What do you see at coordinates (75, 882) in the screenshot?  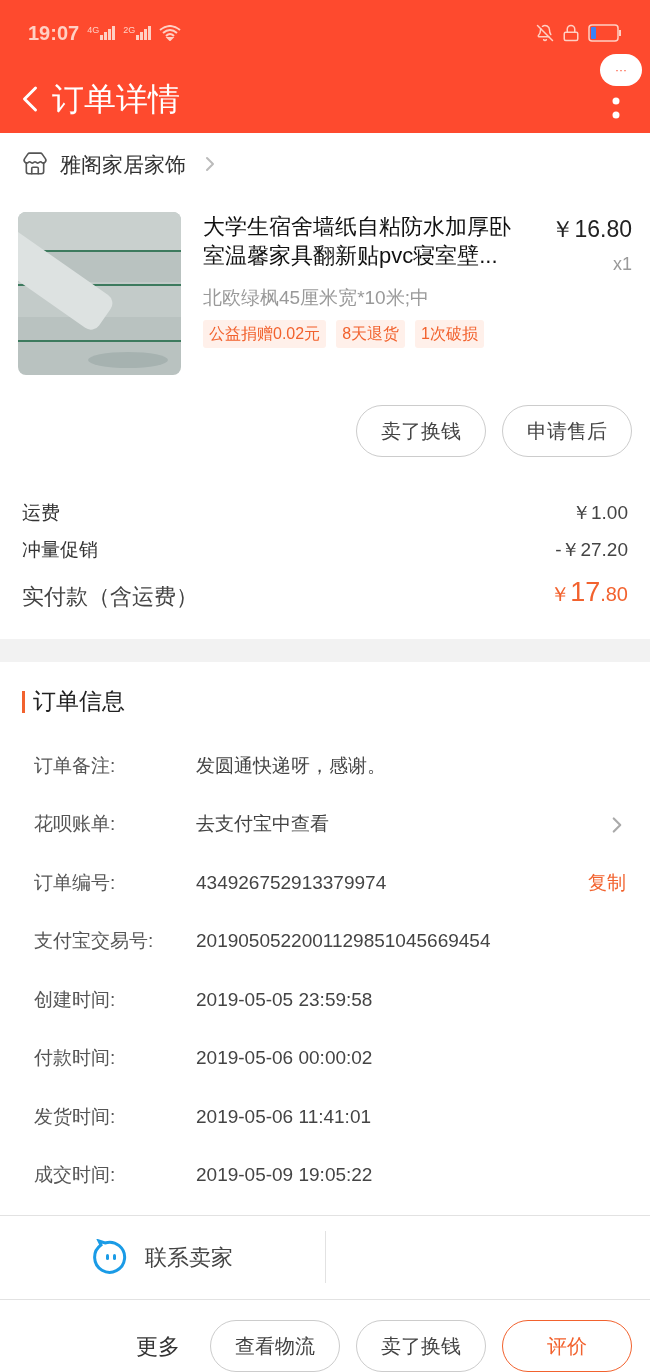 I see `info-label: 订单编号:` at bounding box center [75, 882].